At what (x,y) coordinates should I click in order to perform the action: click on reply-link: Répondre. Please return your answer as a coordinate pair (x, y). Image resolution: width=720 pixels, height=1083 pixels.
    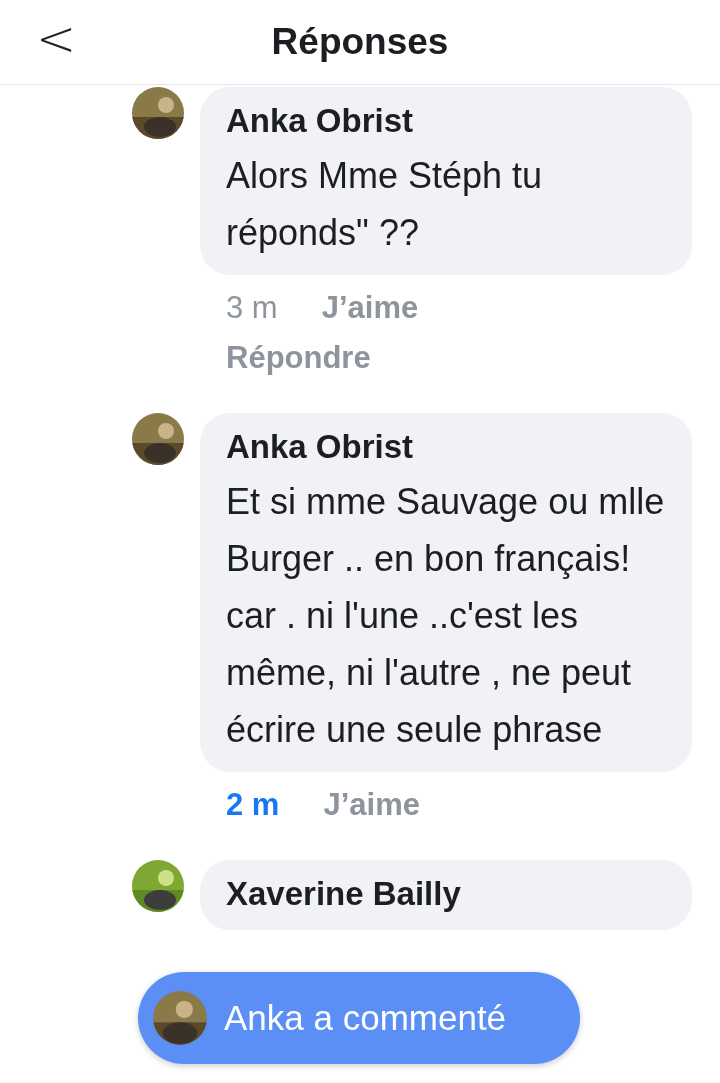
    Looking at the image, I should click on (298, 358).